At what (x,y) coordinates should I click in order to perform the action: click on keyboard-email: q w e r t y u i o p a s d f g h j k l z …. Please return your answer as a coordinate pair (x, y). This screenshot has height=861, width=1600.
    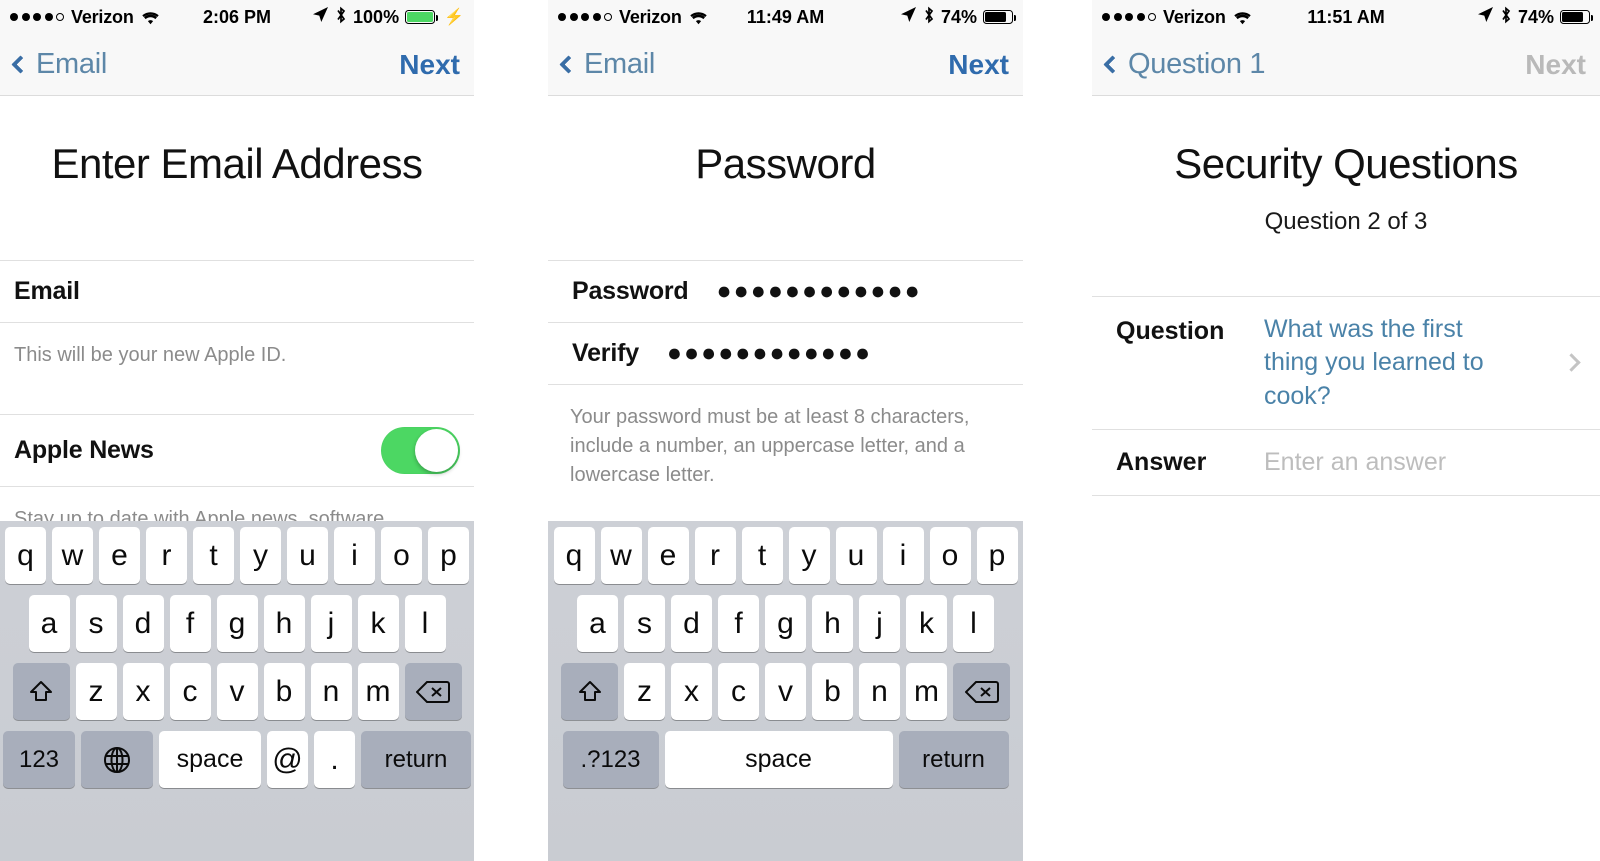
    Looking at the image, I should click on (237, 691).